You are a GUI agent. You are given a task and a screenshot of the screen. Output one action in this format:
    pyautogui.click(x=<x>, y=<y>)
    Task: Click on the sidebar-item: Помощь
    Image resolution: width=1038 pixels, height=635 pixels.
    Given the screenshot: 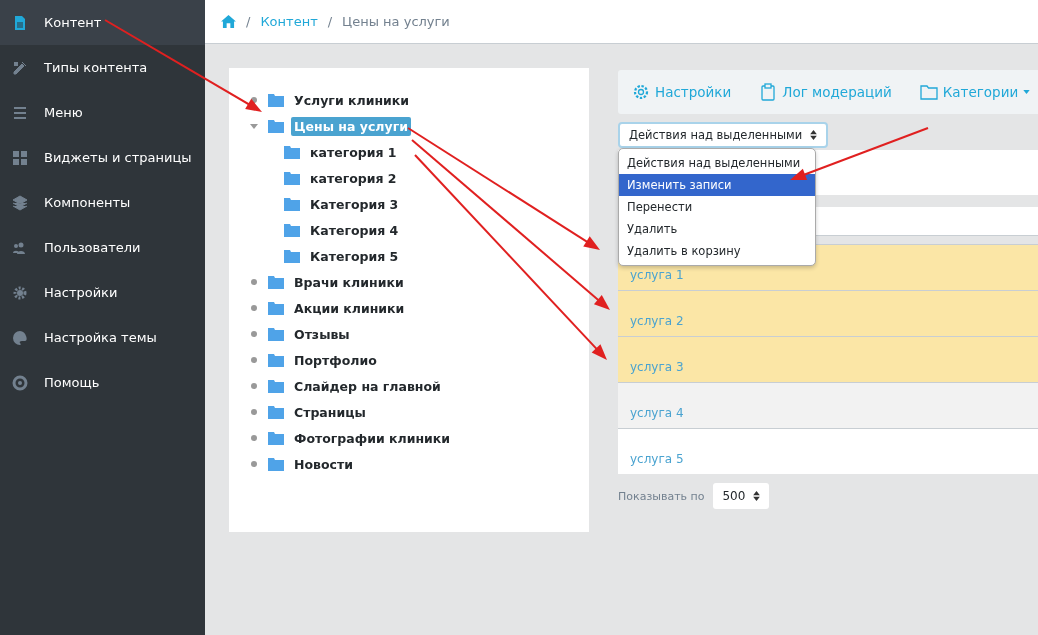 What is the action you would take?
    pyautogui.click(x=102, y=382)
    